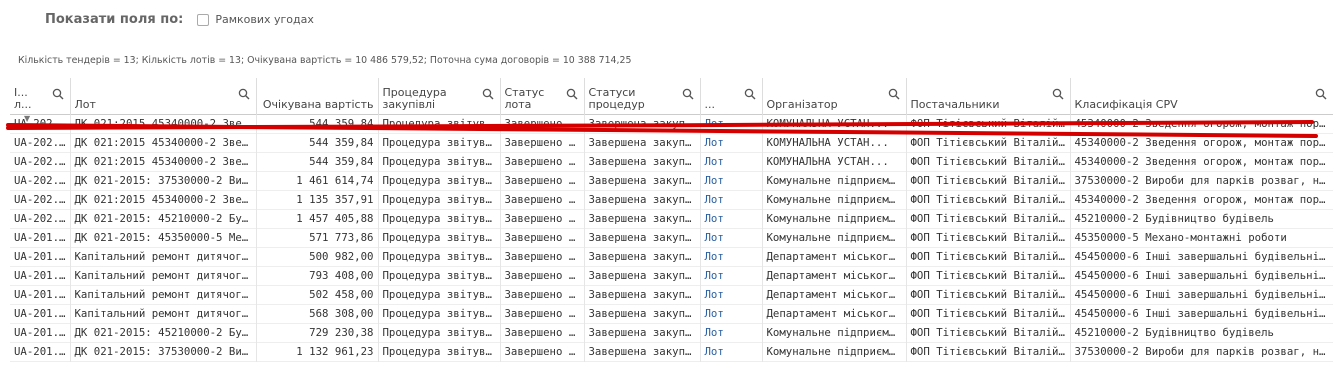 Image resolution: width=1333 pixels, height=378 pixels. What do you see at coordinates (833, 96) in the screenshot?
I see `column-header-organizer: Організатор` at bounding box center [833, 96].